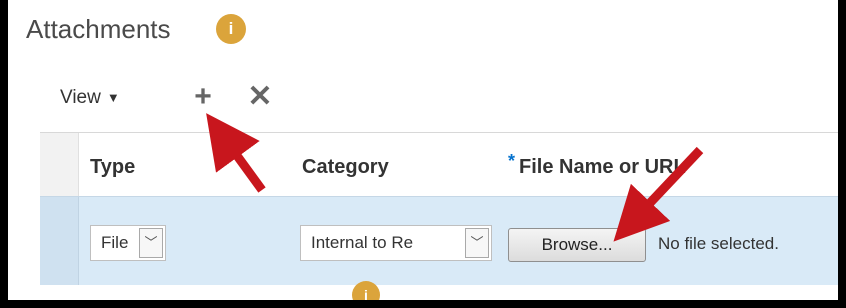 Image resolution: width=846 pixels, height=308 pixels. Describe the element at coordinates (345, 167) in the screenshot. I see `column-header-category: Category` at that location.